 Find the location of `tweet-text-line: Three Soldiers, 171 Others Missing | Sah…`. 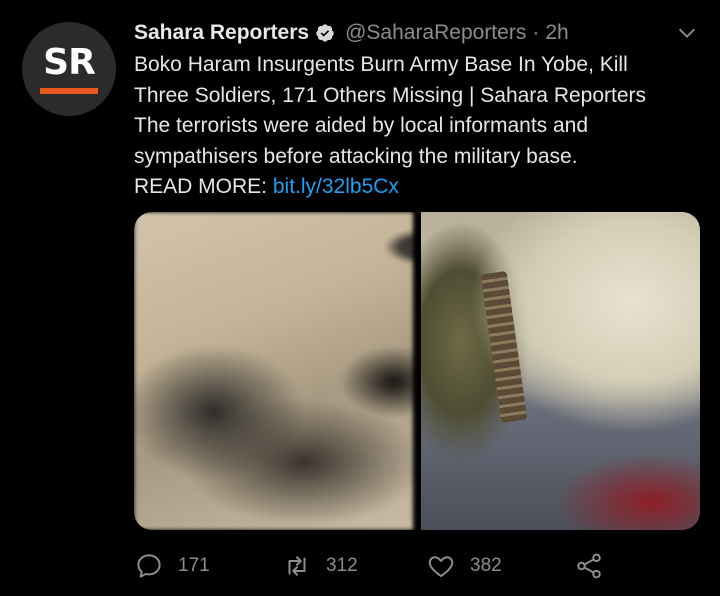

tweet-text-line: Three Soldiers, 171 Others Missing | Sah… is located at coordinates (390, 95).